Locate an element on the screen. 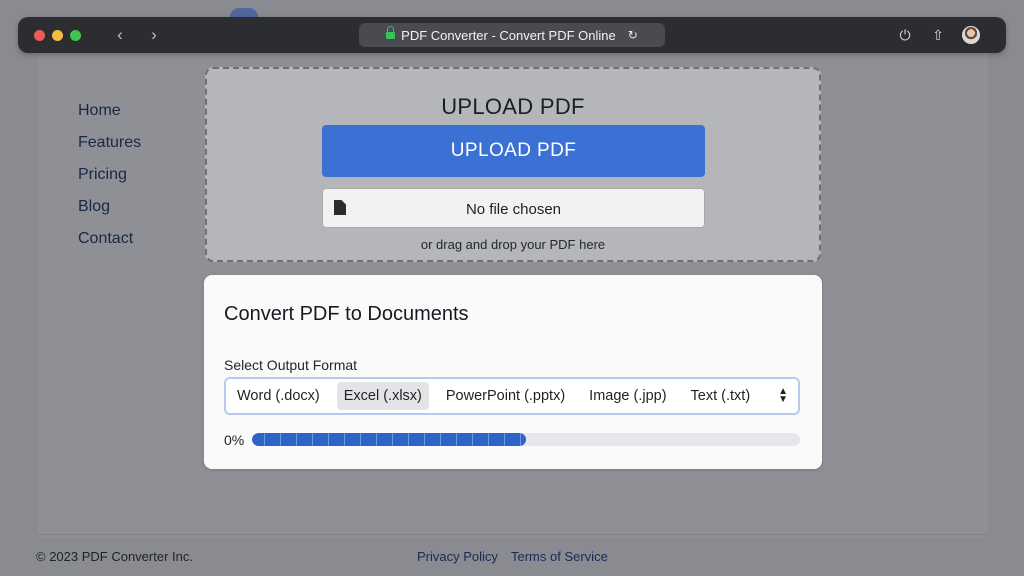 The width and height of the screenshot is (1024, 576). format-option-excel: Excel (.xlsx) is located at coordinates (382, 396).